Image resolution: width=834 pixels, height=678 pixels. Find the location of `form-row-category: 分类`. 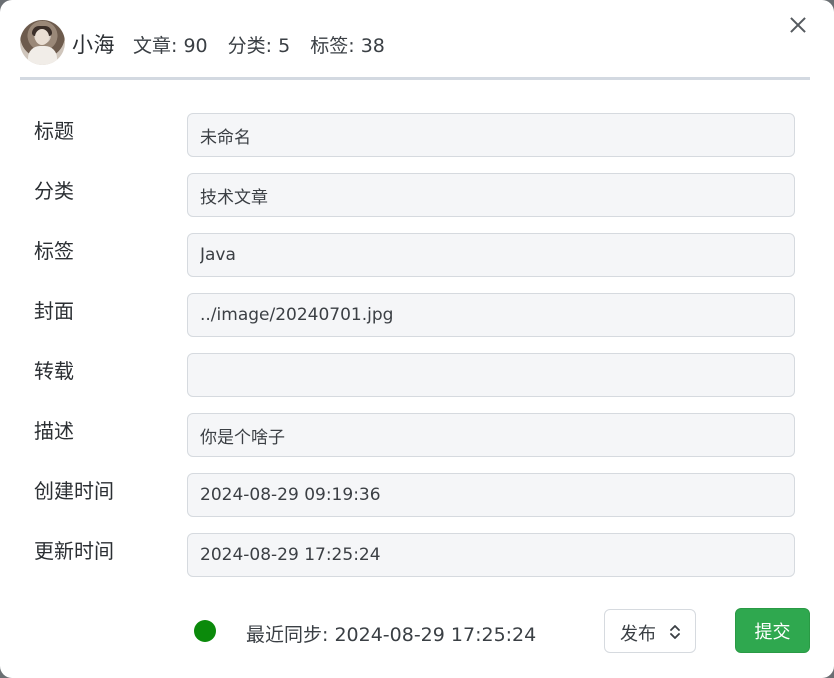

form-row-category: 分类 is located at coordinates (415, 196).